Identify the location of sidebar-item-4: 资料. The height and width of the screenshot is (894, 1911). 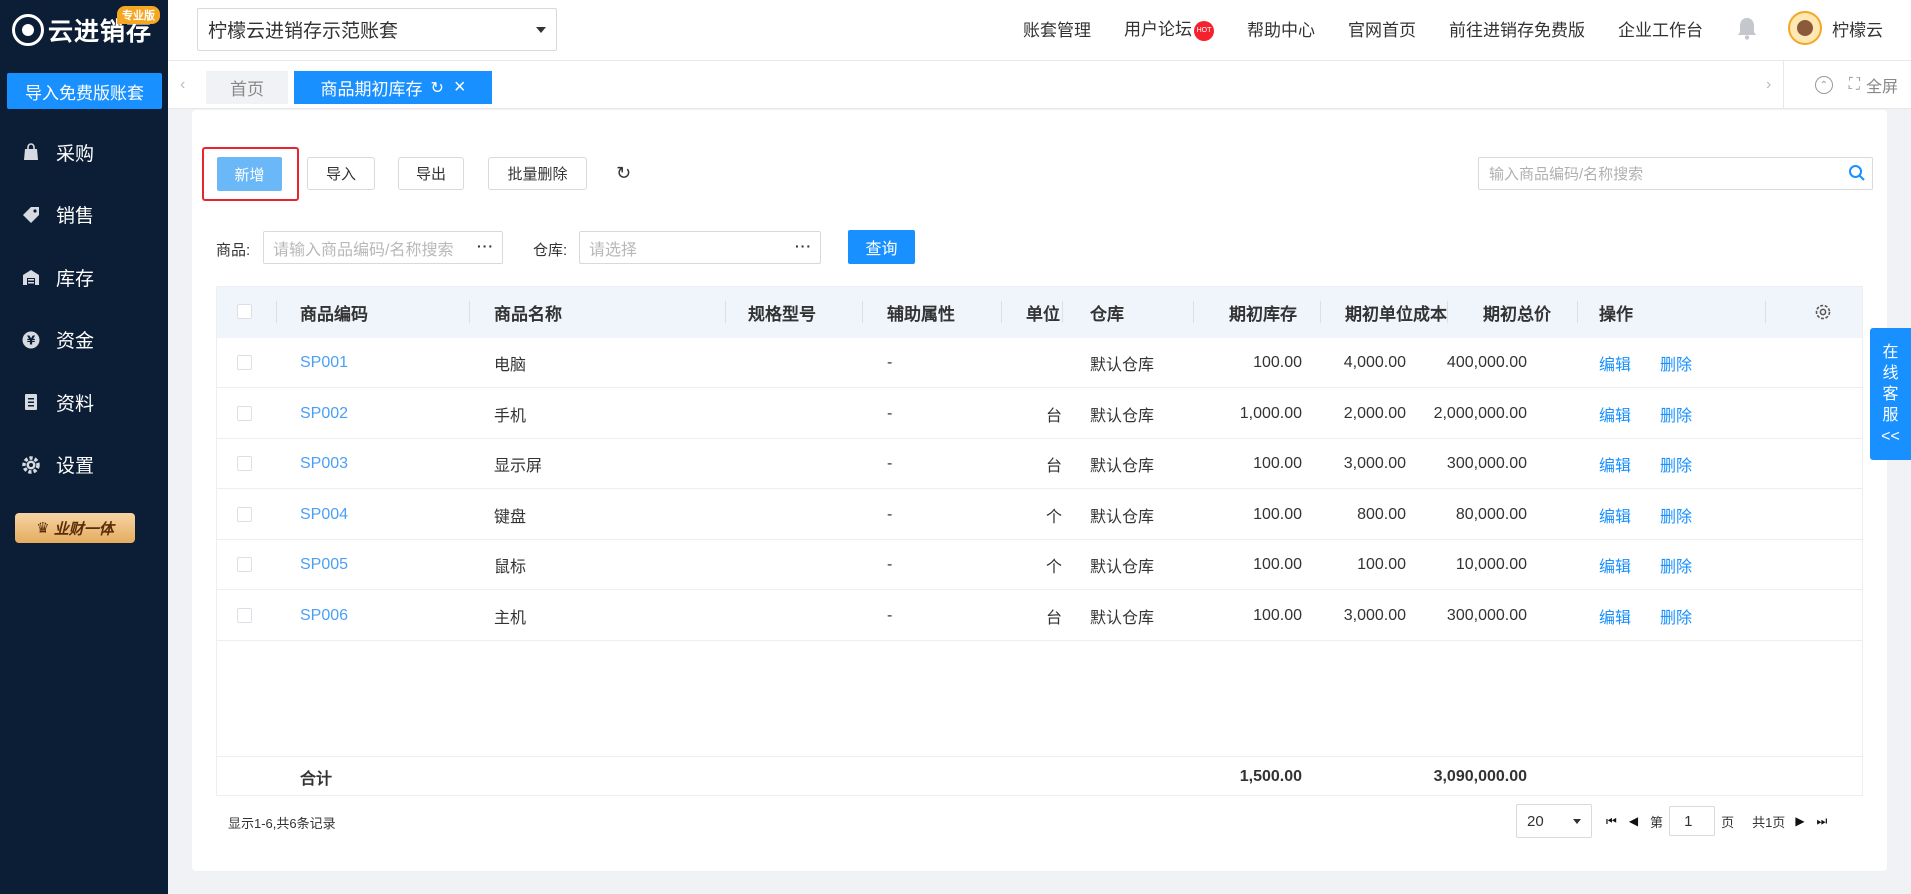
(84, 402).